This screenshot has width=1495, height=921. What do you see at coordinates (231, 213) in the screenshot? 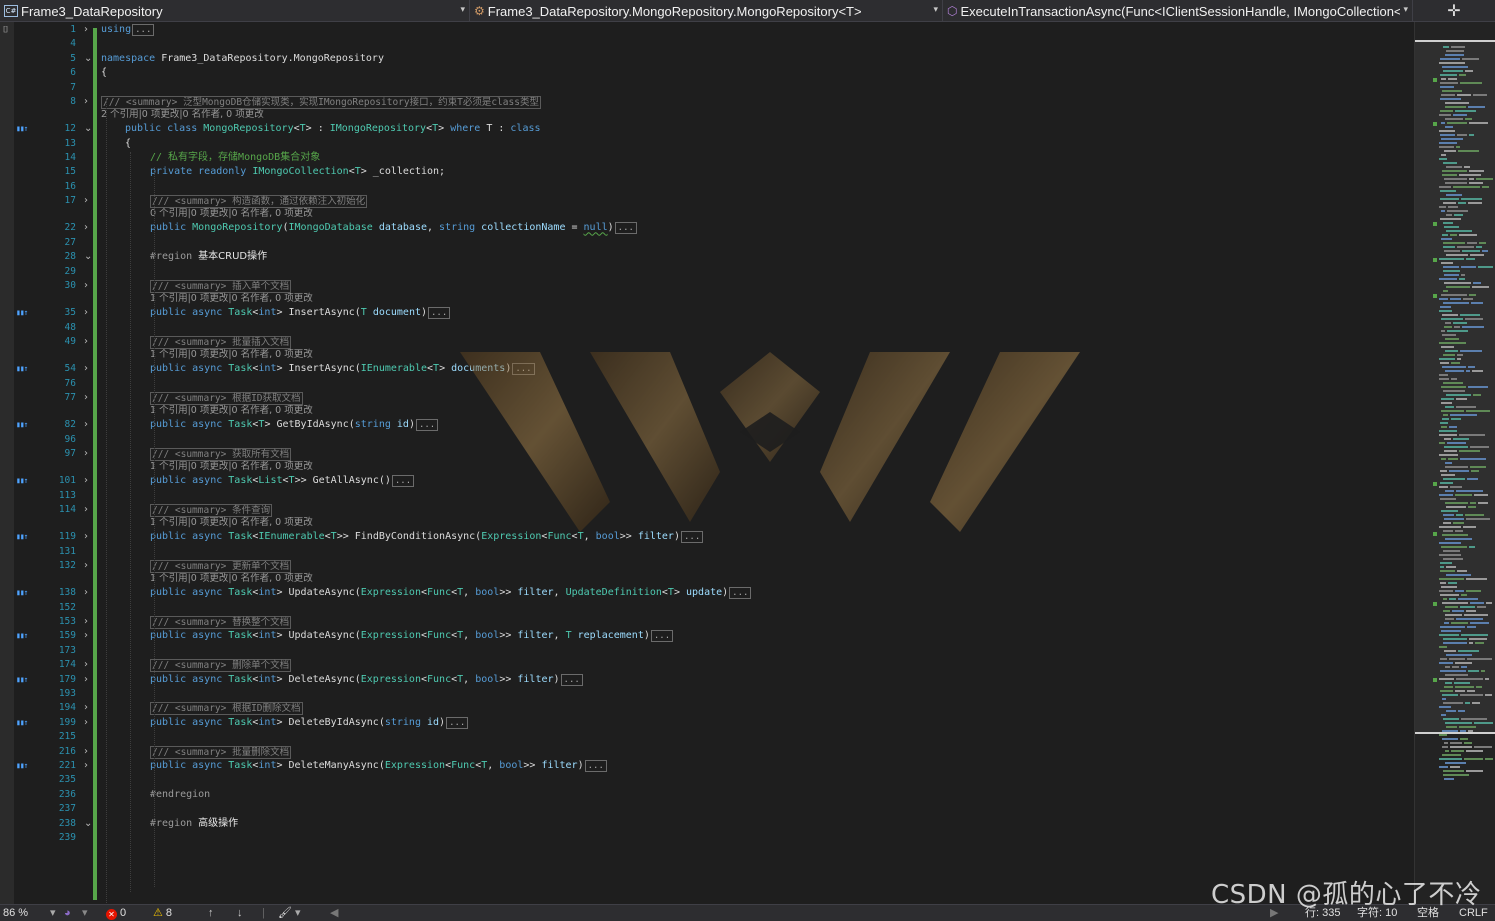
I see `codelens-references: 0 个引用|0 项更改|0 名作者, 0 项更改` at bounding box center [231, 213].